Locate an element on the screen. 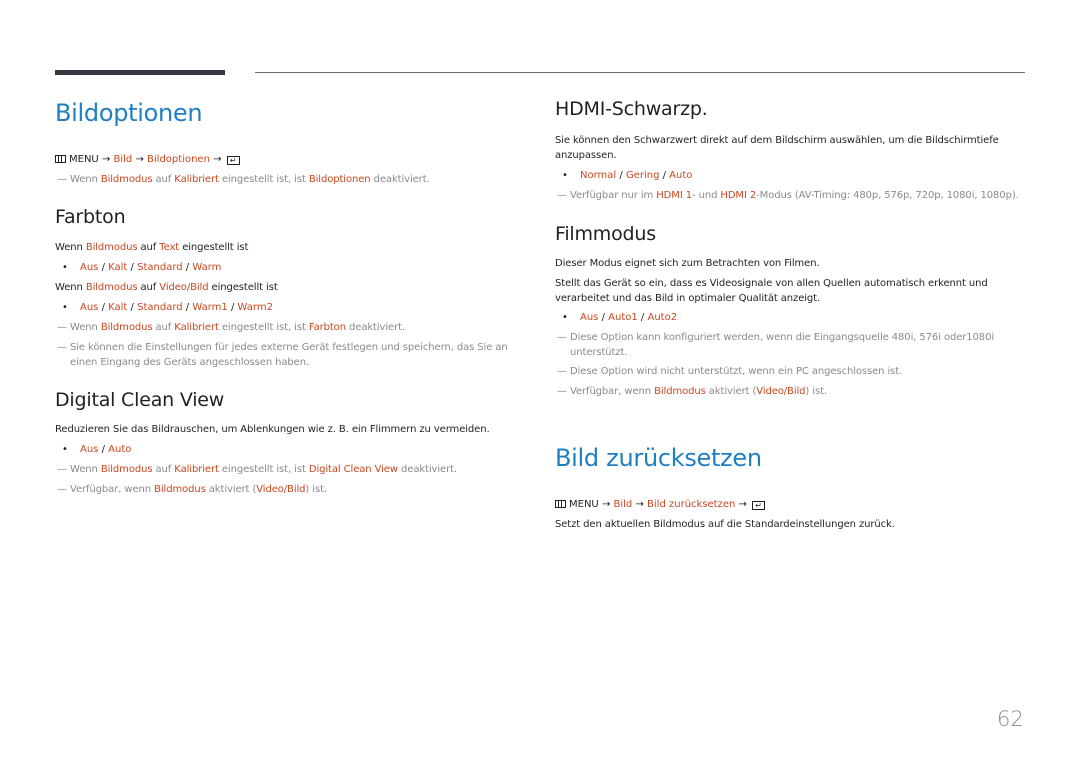 This screenshot has height=763, width=1080. option-warm2: Warm2 is located at coordinates (255, 307).